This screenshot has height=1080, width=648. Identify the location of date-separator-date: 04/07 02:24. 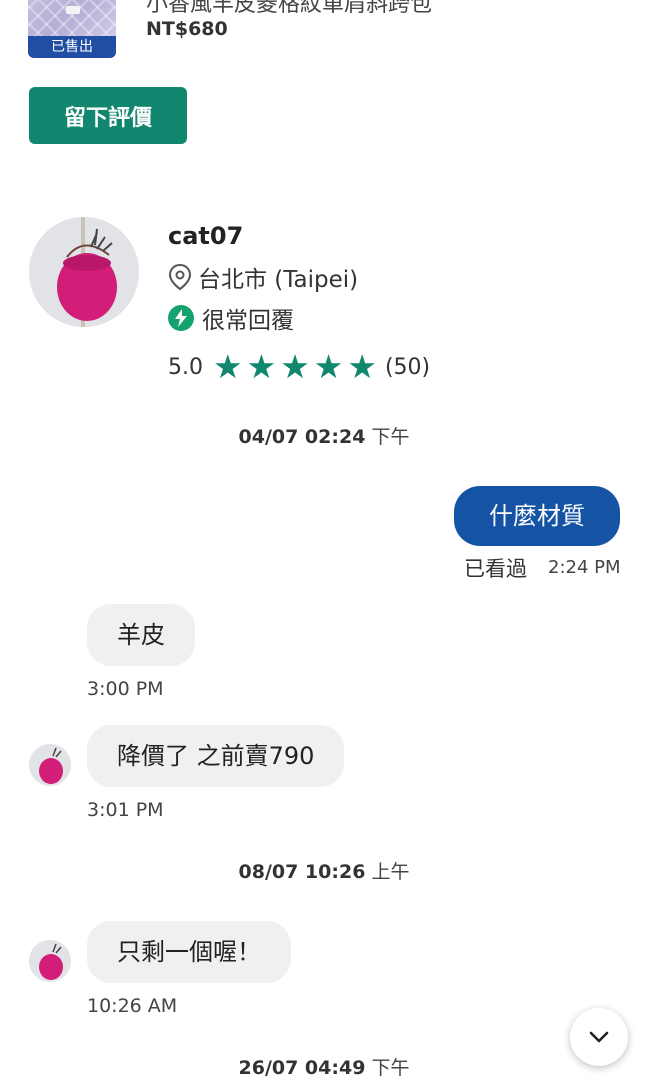
(302, 437).